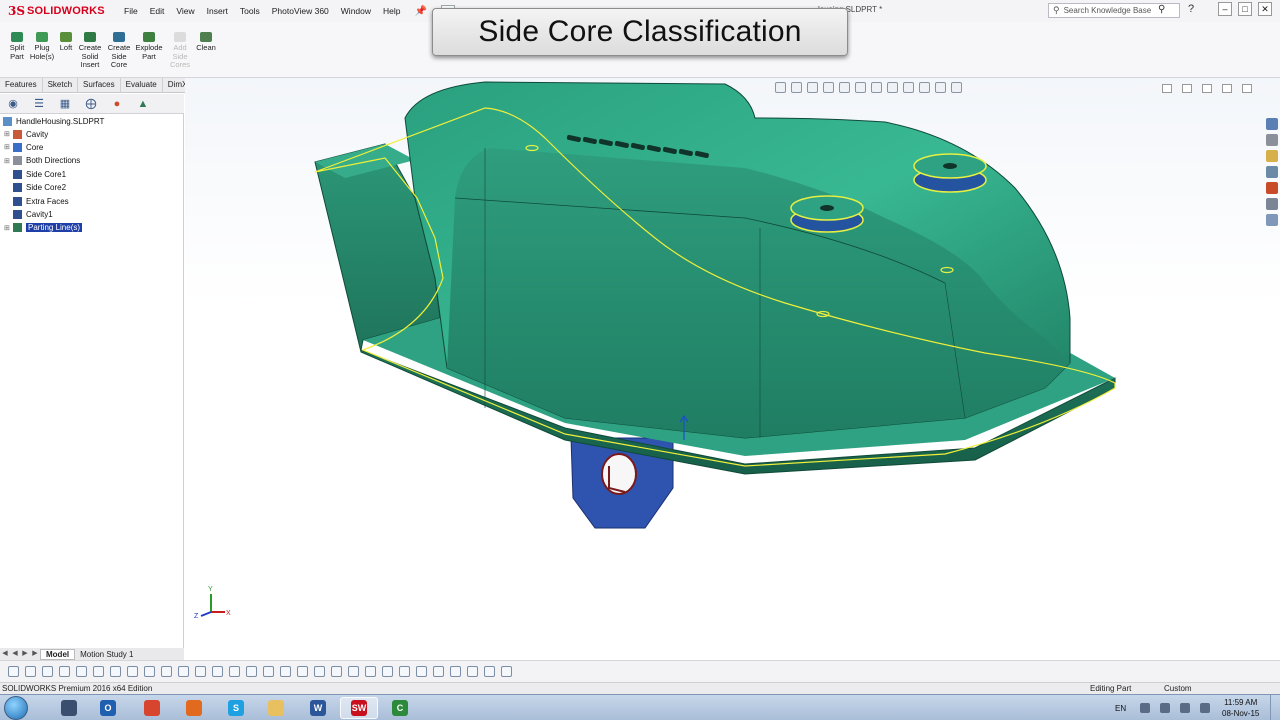  What do you see at coordinates (302, 671) in the screenshot?
I see `filter-centerline-icon` at bounding box center [302, 671].